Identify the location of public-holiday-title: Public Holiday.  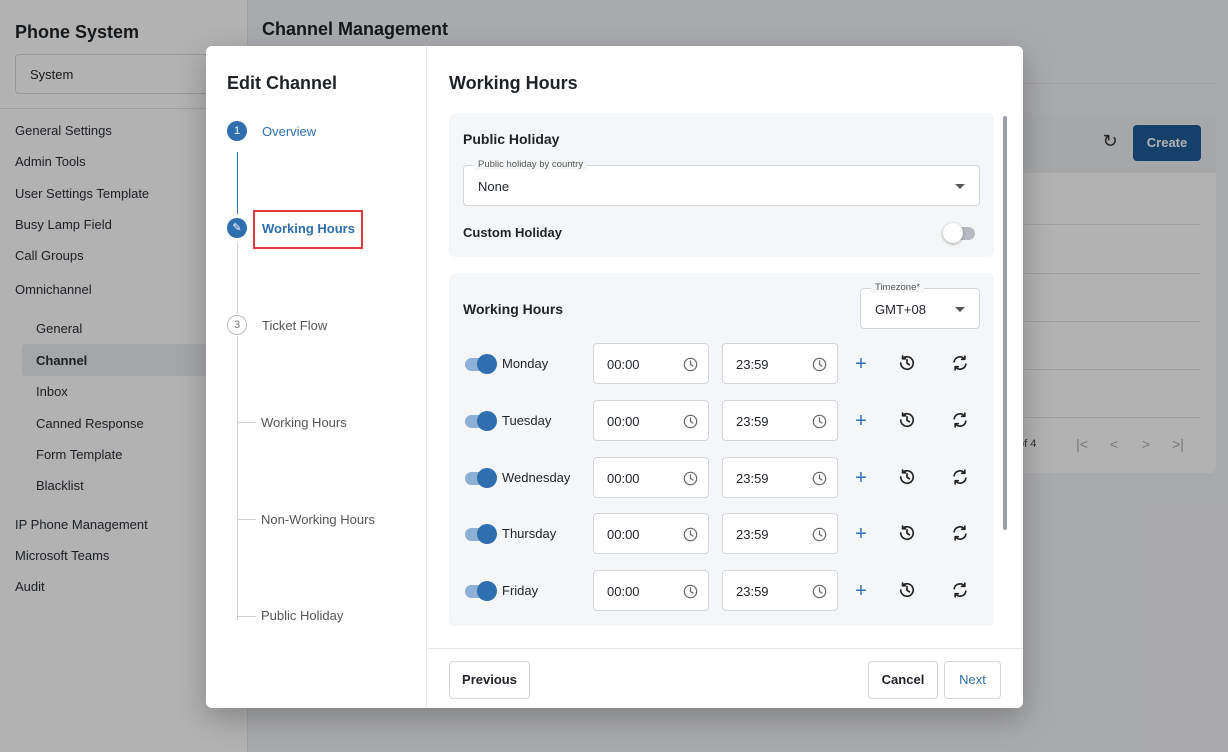
(511, 139).